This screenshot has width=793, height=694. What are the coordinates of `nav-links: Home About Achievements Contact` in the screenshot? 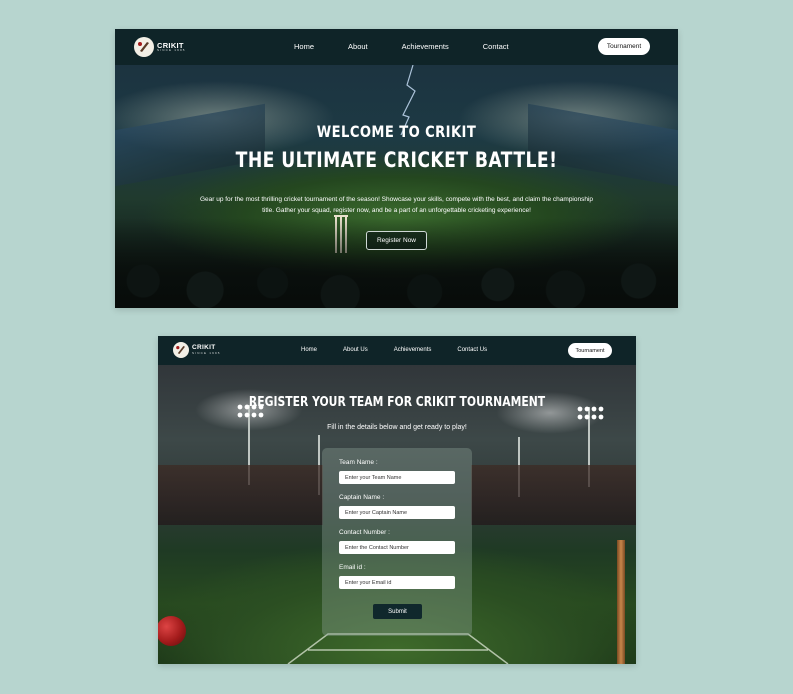 It's located at (418, 46).